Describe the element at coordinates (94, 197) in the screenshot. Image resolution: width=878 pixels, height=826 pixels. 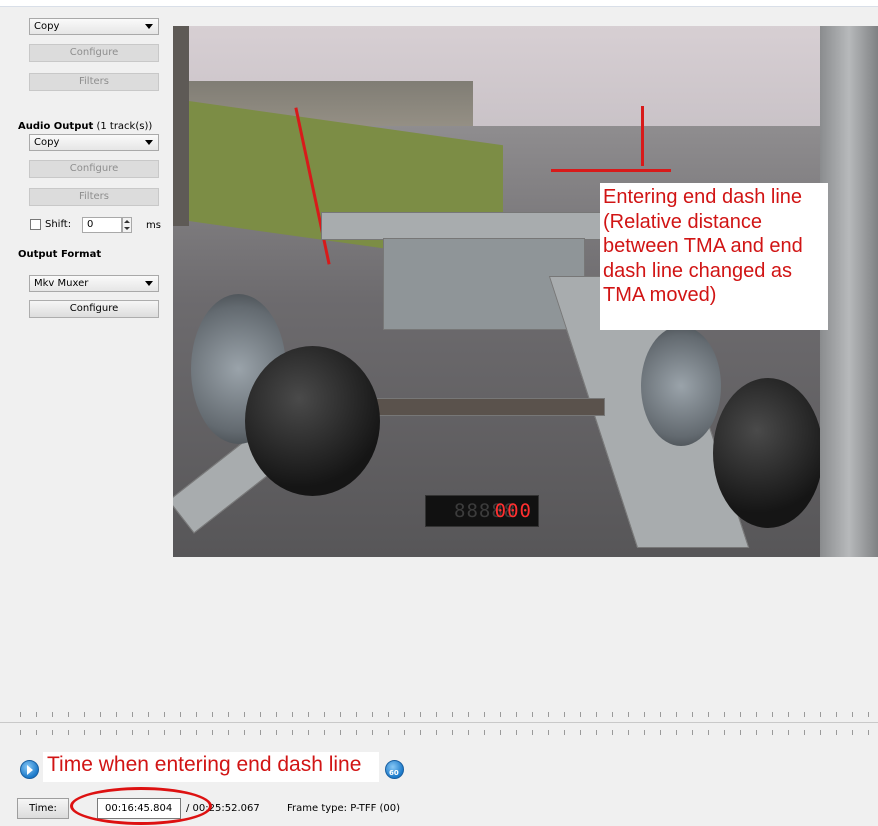
I see `audio-filters-button: Filters` at that location.